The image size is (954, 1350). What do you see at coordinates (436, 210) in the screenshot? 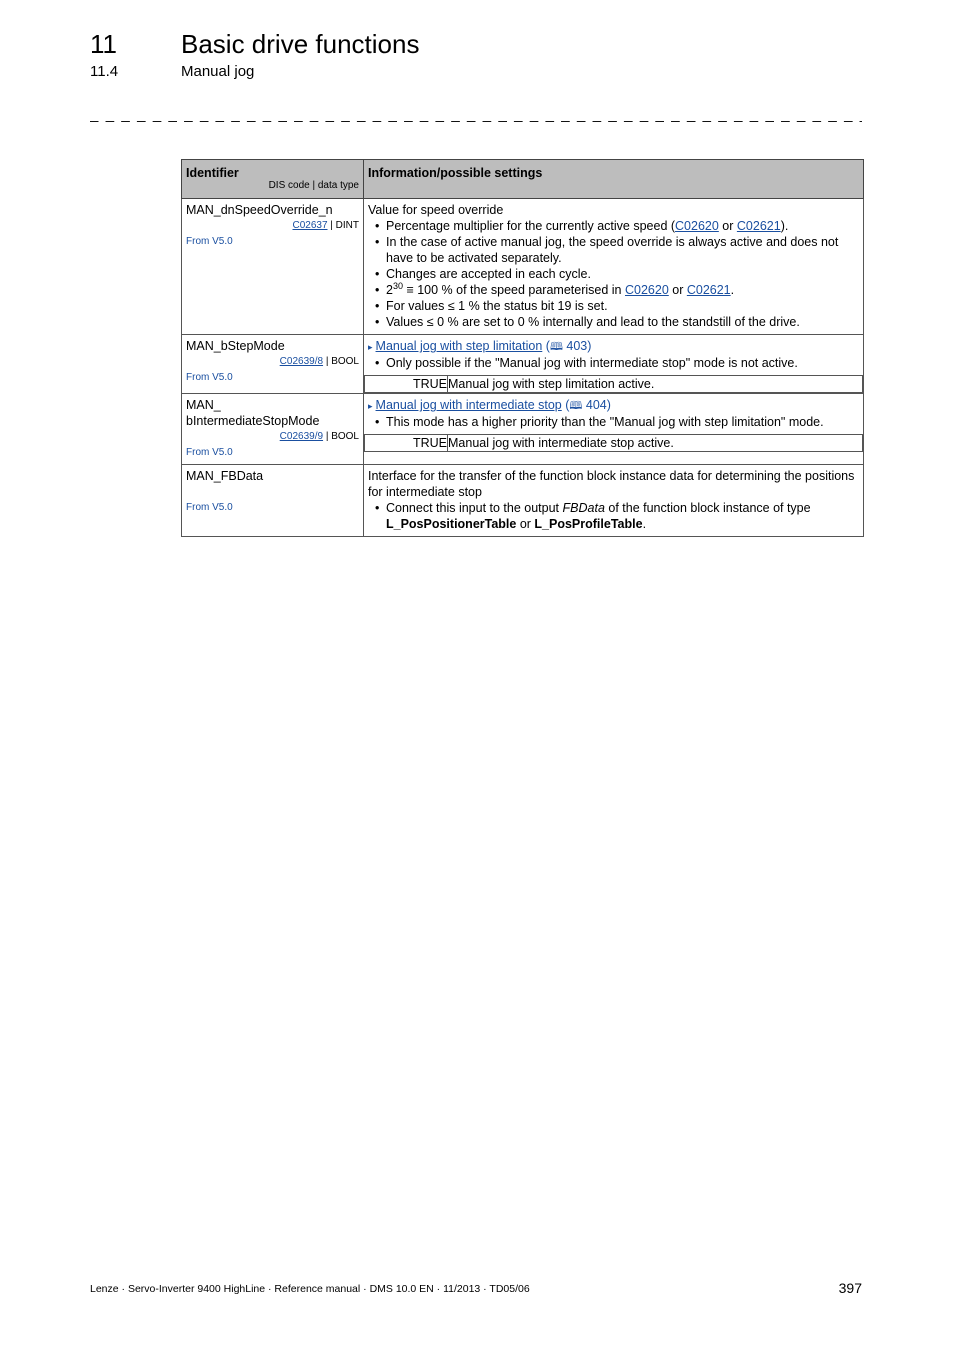
I see `description-intro: Value for speed override` at bounding box center [436, 210].